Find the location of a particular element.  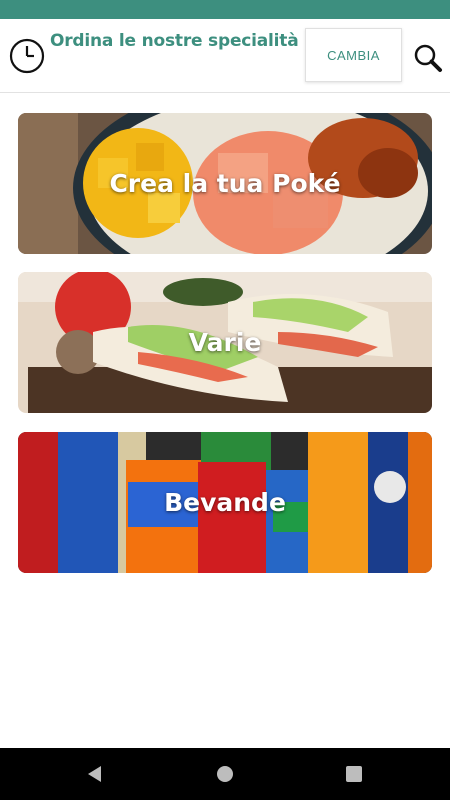

change-button: CAMBIA is located at coordinates (353, 55).